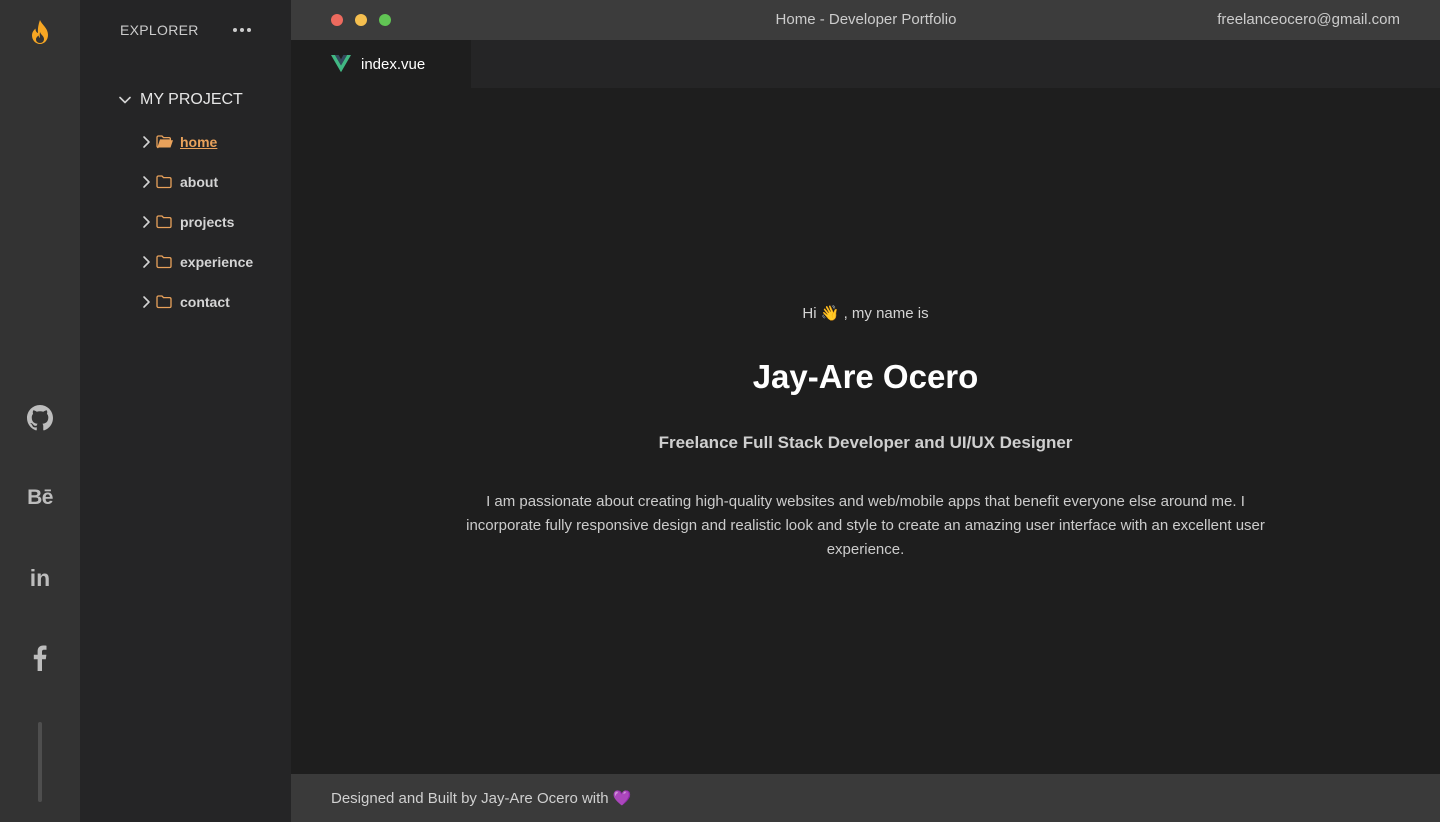 Image resolution: width=1440 pixels, height=822 pixels. I want to click on more-options-icon, so click(242, 30).